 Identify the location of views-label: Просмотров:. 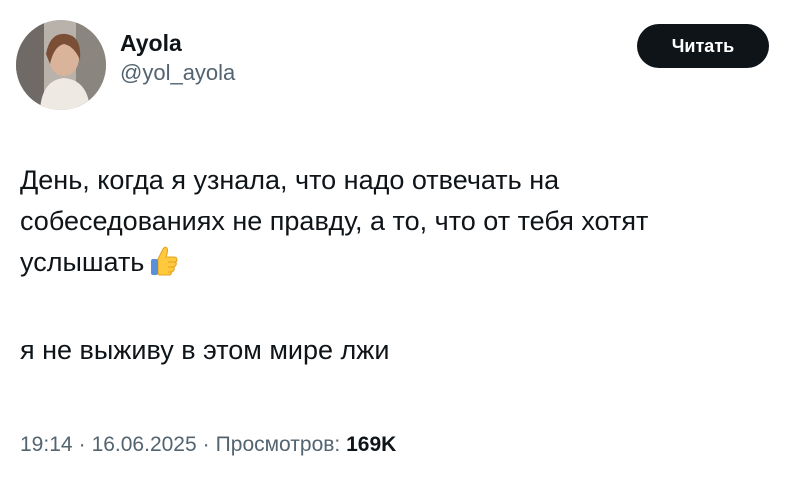
(278, 444).